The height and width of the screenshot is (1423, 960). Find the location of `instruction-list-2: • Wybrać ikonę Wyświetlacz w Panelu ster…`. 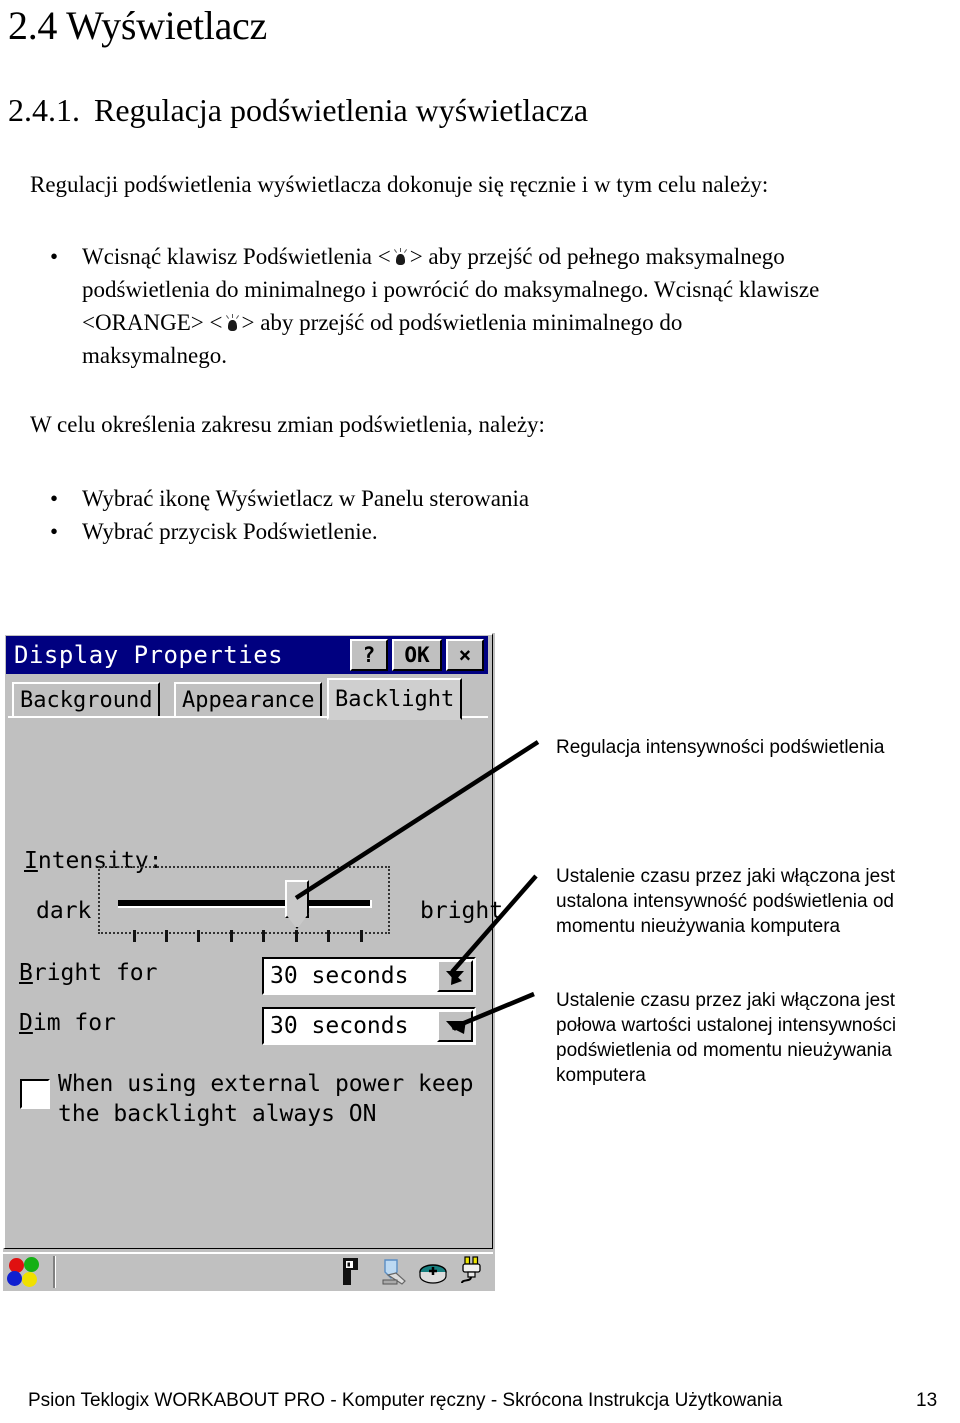

instruction-list-2: • Wybrać ikonę Wyświetlacz w Panelu ster… is located at coordinates (490, 515).